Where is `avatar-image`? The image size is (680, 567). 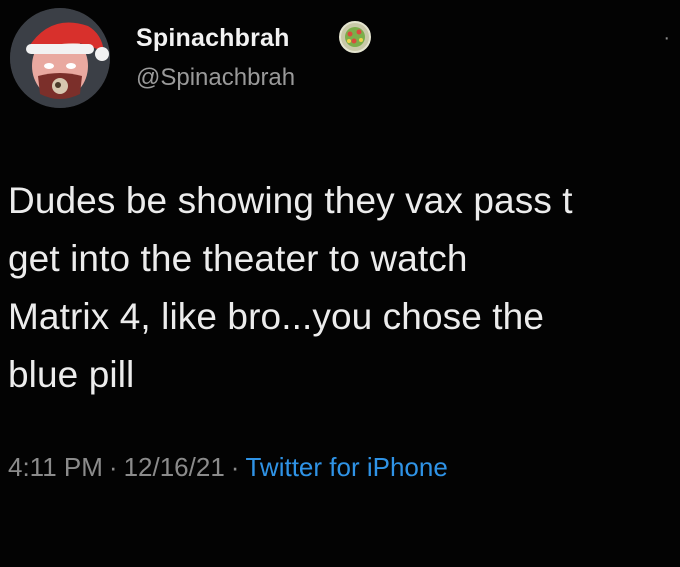 avatar-image is located at coordinates (60, 58).